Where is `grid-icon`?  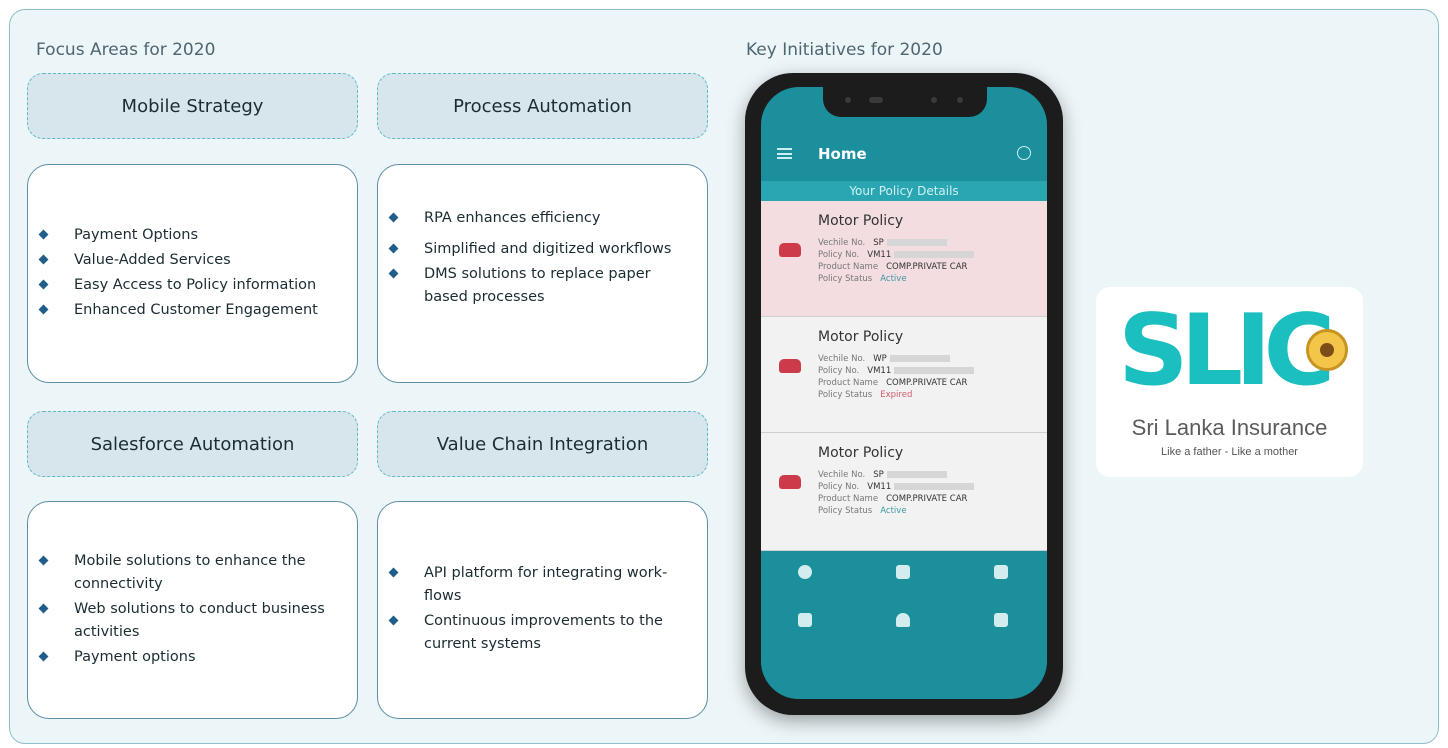 grid-icon is located at coordinates (805, 620).